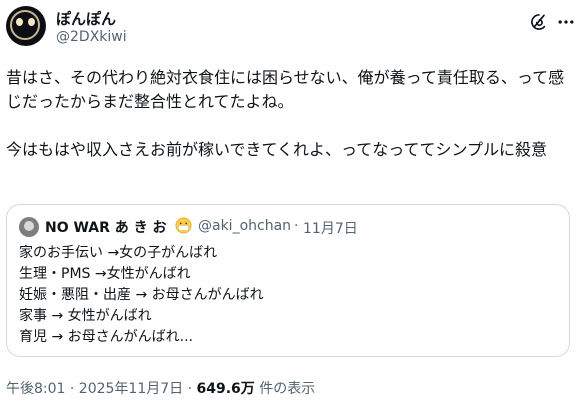 This screenshot has width=583, height=408. Describe the element at coordinates (118, 253) in the screenshot. I see `quote-line: 家のお手伝い →女の子がんばれ` at that location.